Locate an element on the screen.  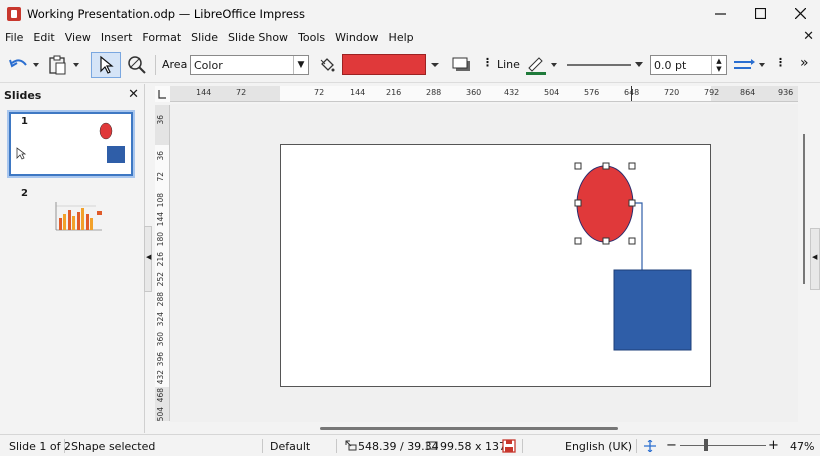
ruler-tick-label: 936 is located at coordinates (786, 92).